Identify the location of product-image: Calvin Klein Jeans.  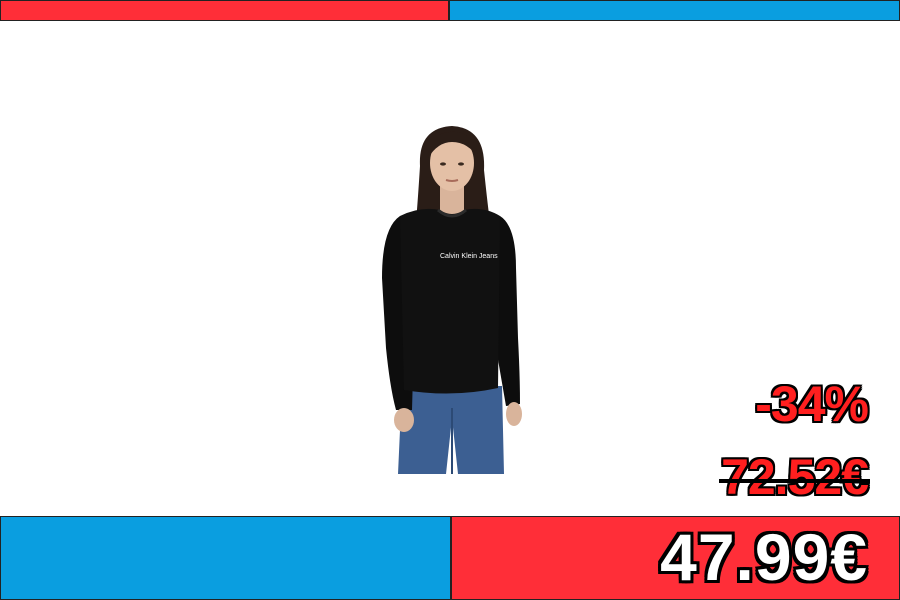
(450, 298).